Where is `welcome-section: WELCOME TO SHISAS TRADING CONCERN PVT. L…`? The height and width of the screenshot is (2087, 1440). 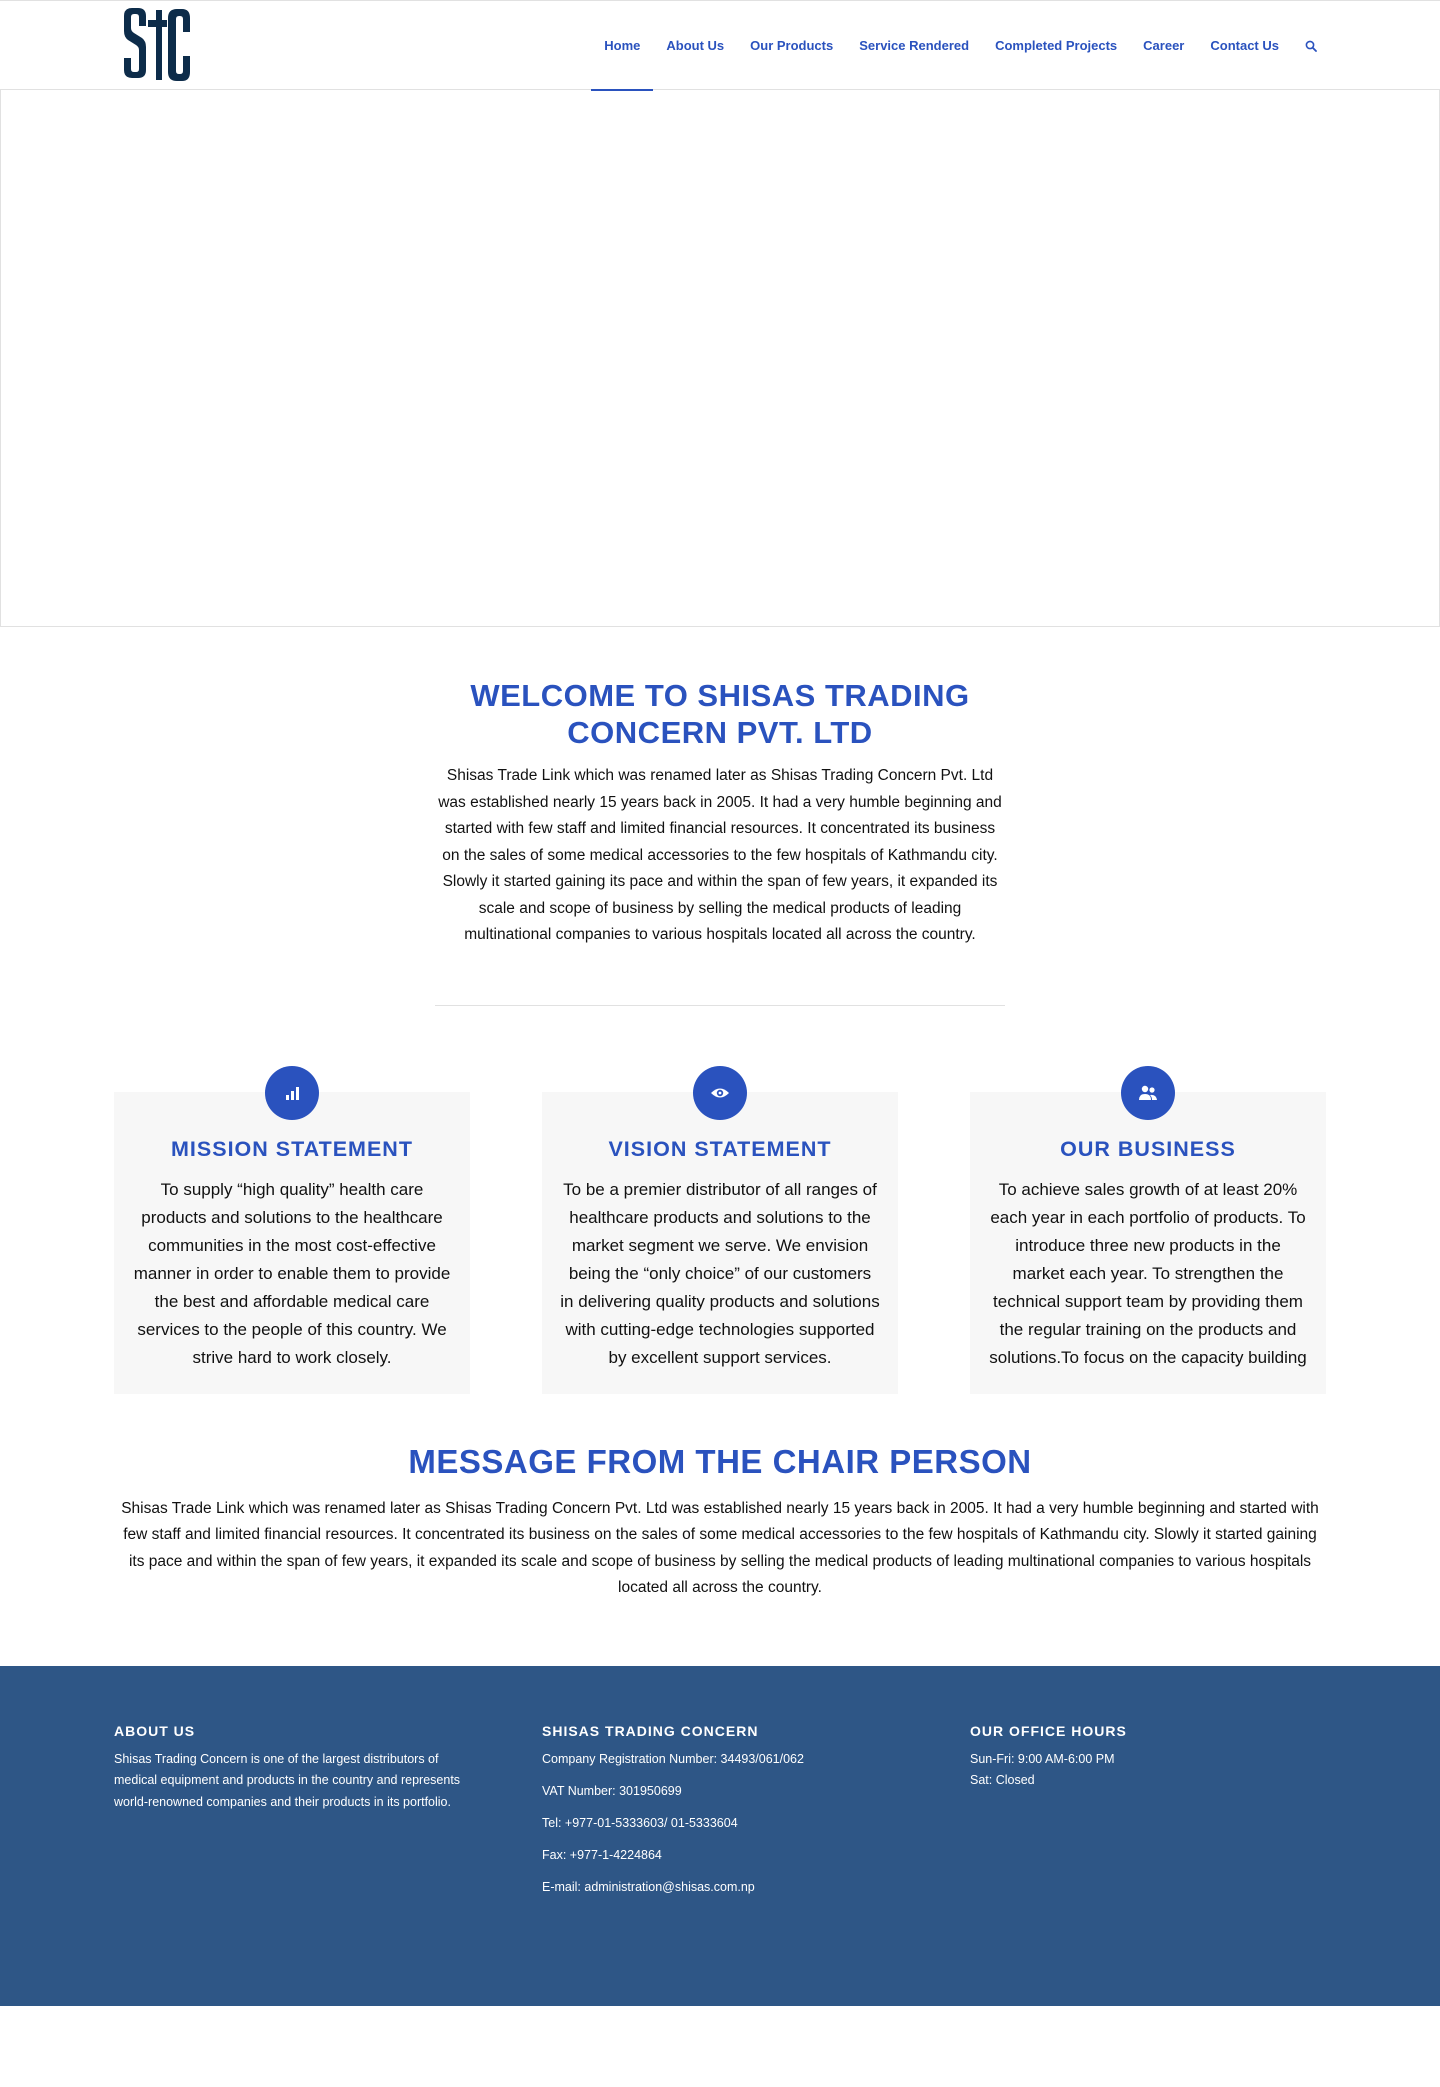 welcome-section: WELCOME TO SHISAS TRADING CONCERN PVT. L… is located at coordinates (720, 788).